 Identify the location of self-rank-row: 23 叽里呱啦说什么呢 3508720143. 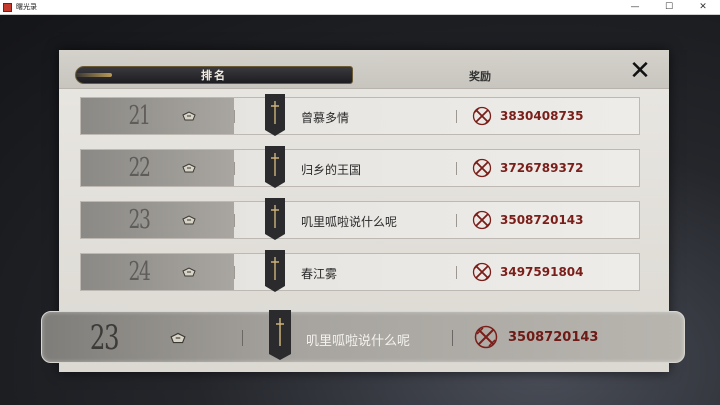
(363, 336).